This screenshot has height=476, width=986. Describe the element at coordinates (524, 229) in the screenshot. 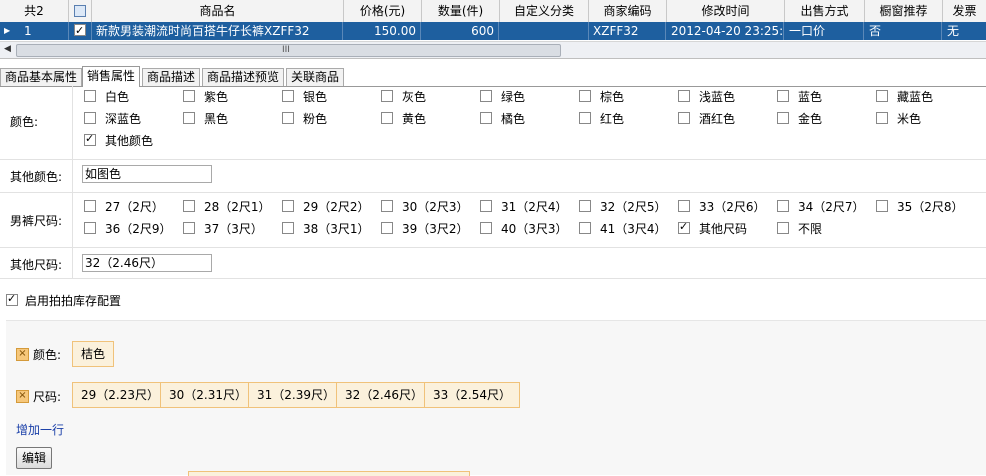

I see `size-option: 40（3尺3）` at that location.